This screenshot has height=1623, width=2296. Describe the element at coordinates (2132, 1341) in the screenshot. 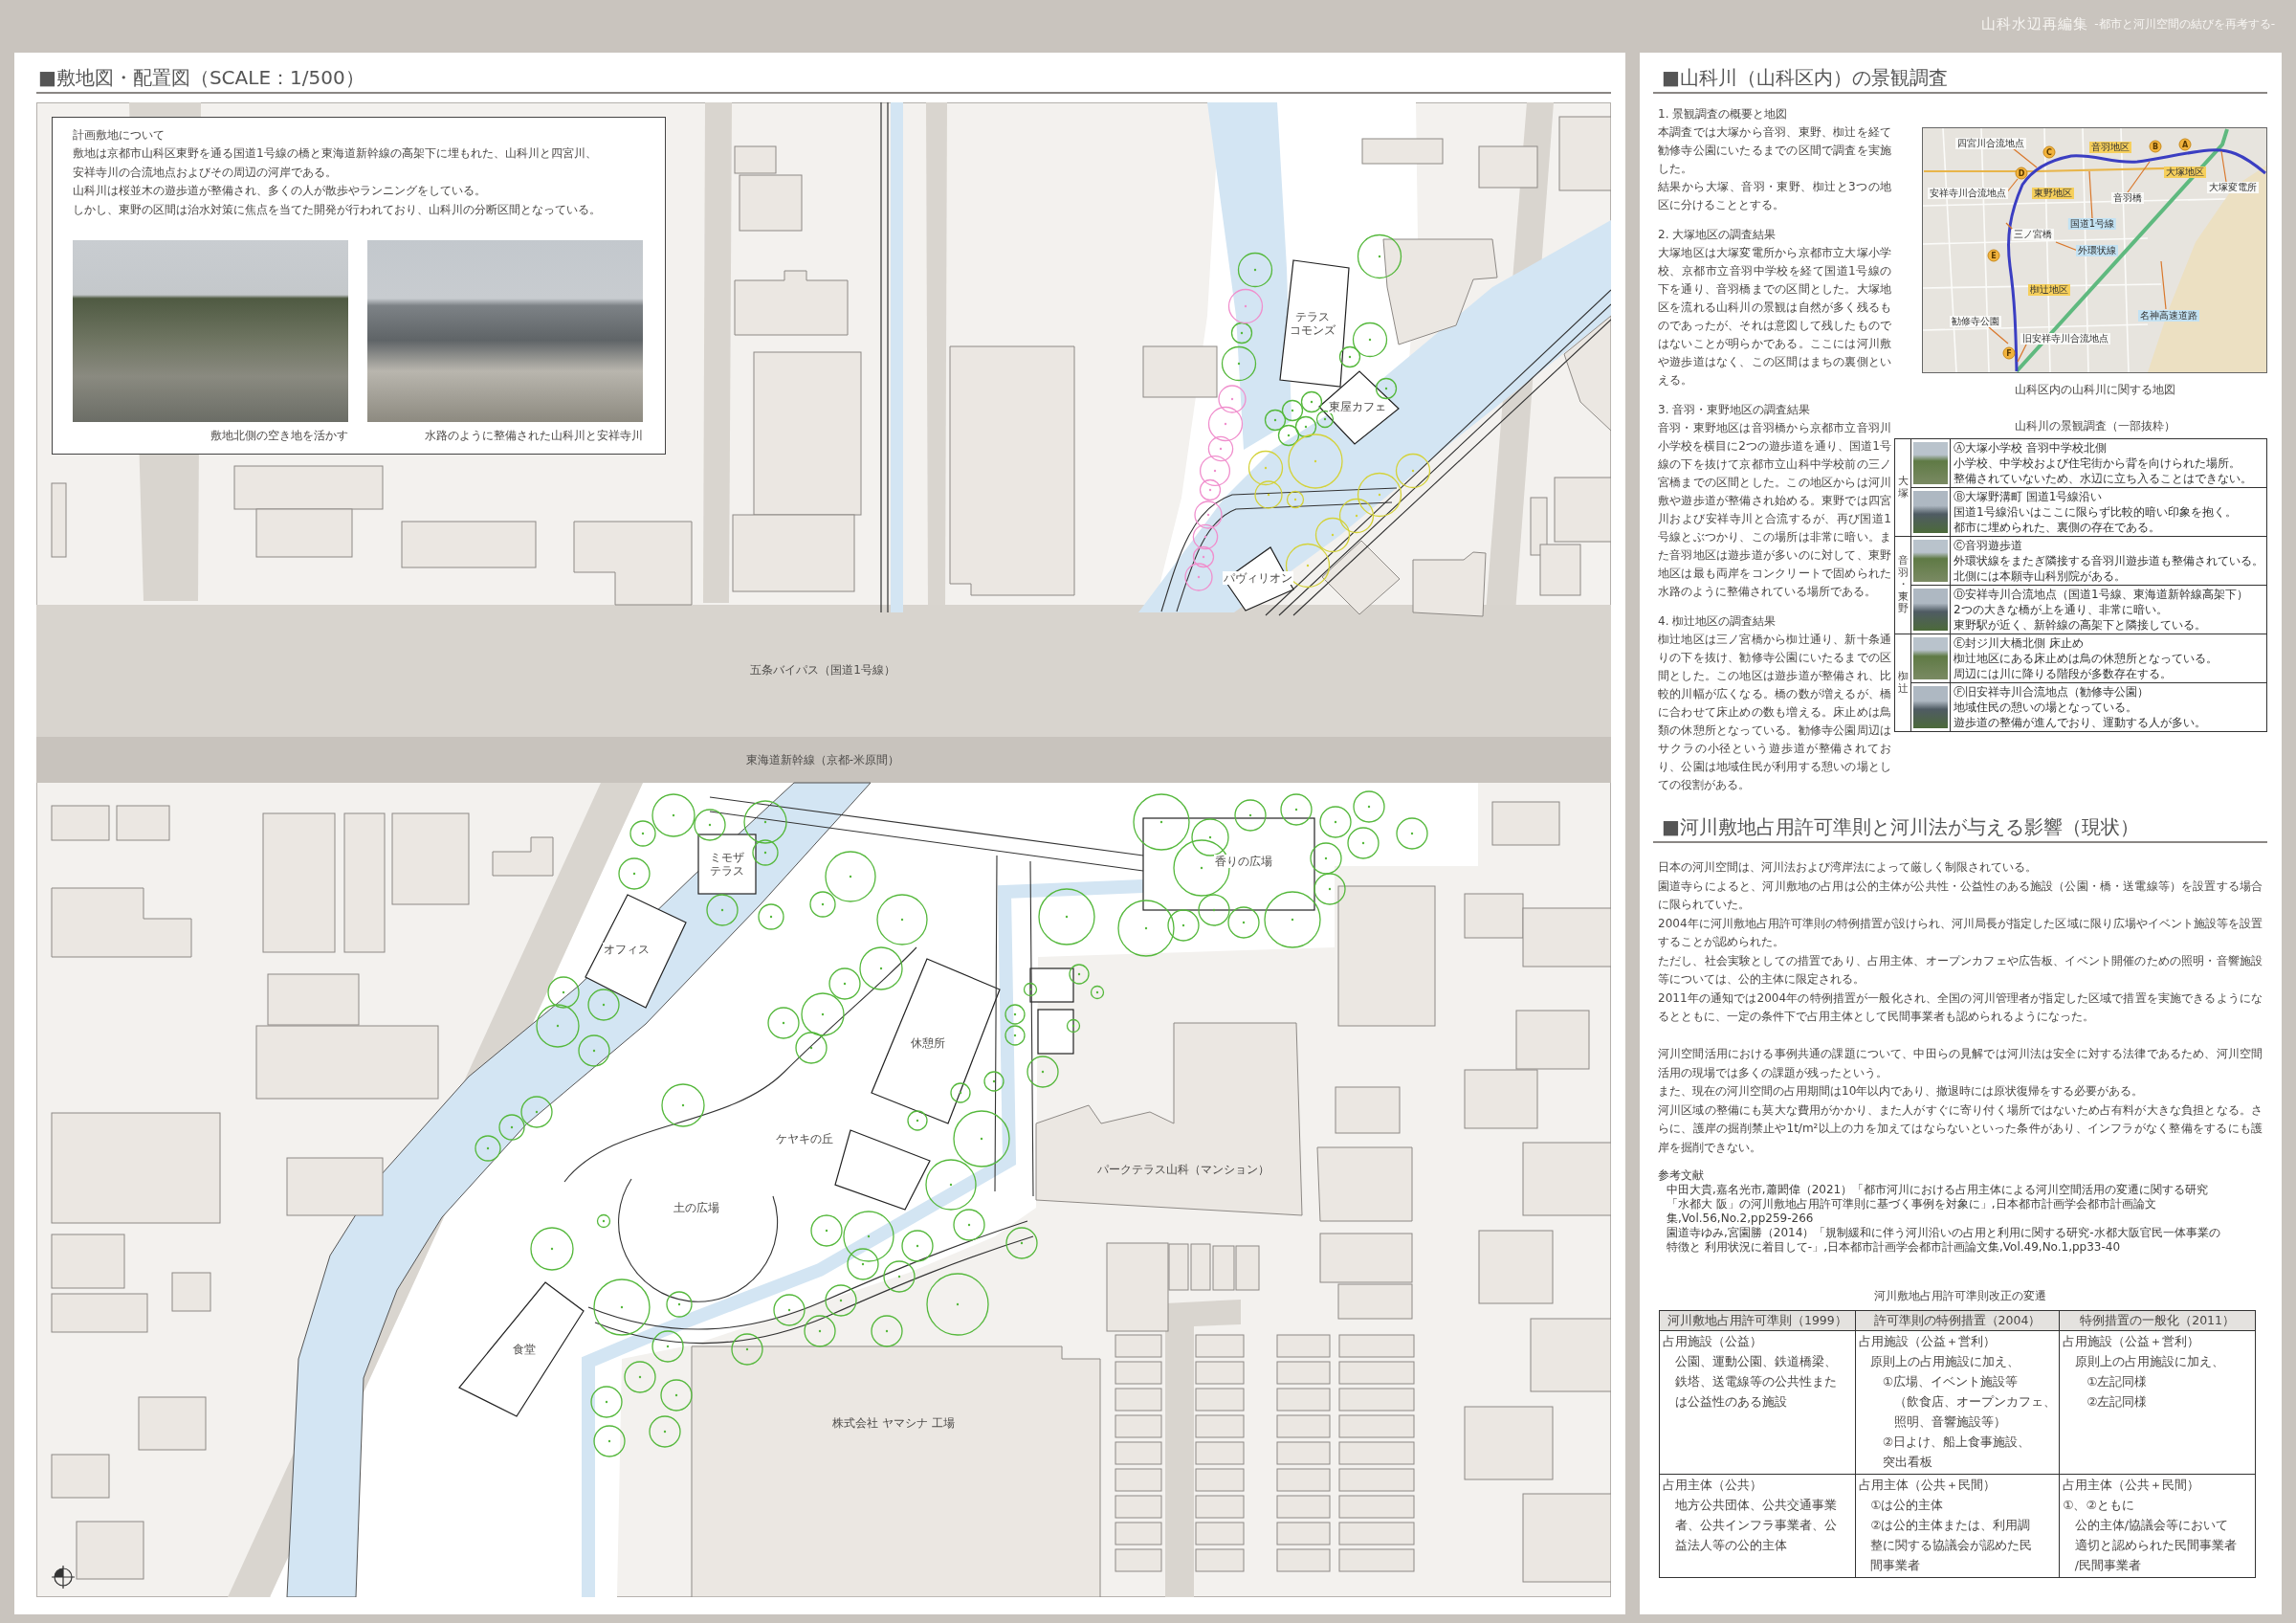

I see `cell-heading: 占用施設（公益＋営利）` at that location.